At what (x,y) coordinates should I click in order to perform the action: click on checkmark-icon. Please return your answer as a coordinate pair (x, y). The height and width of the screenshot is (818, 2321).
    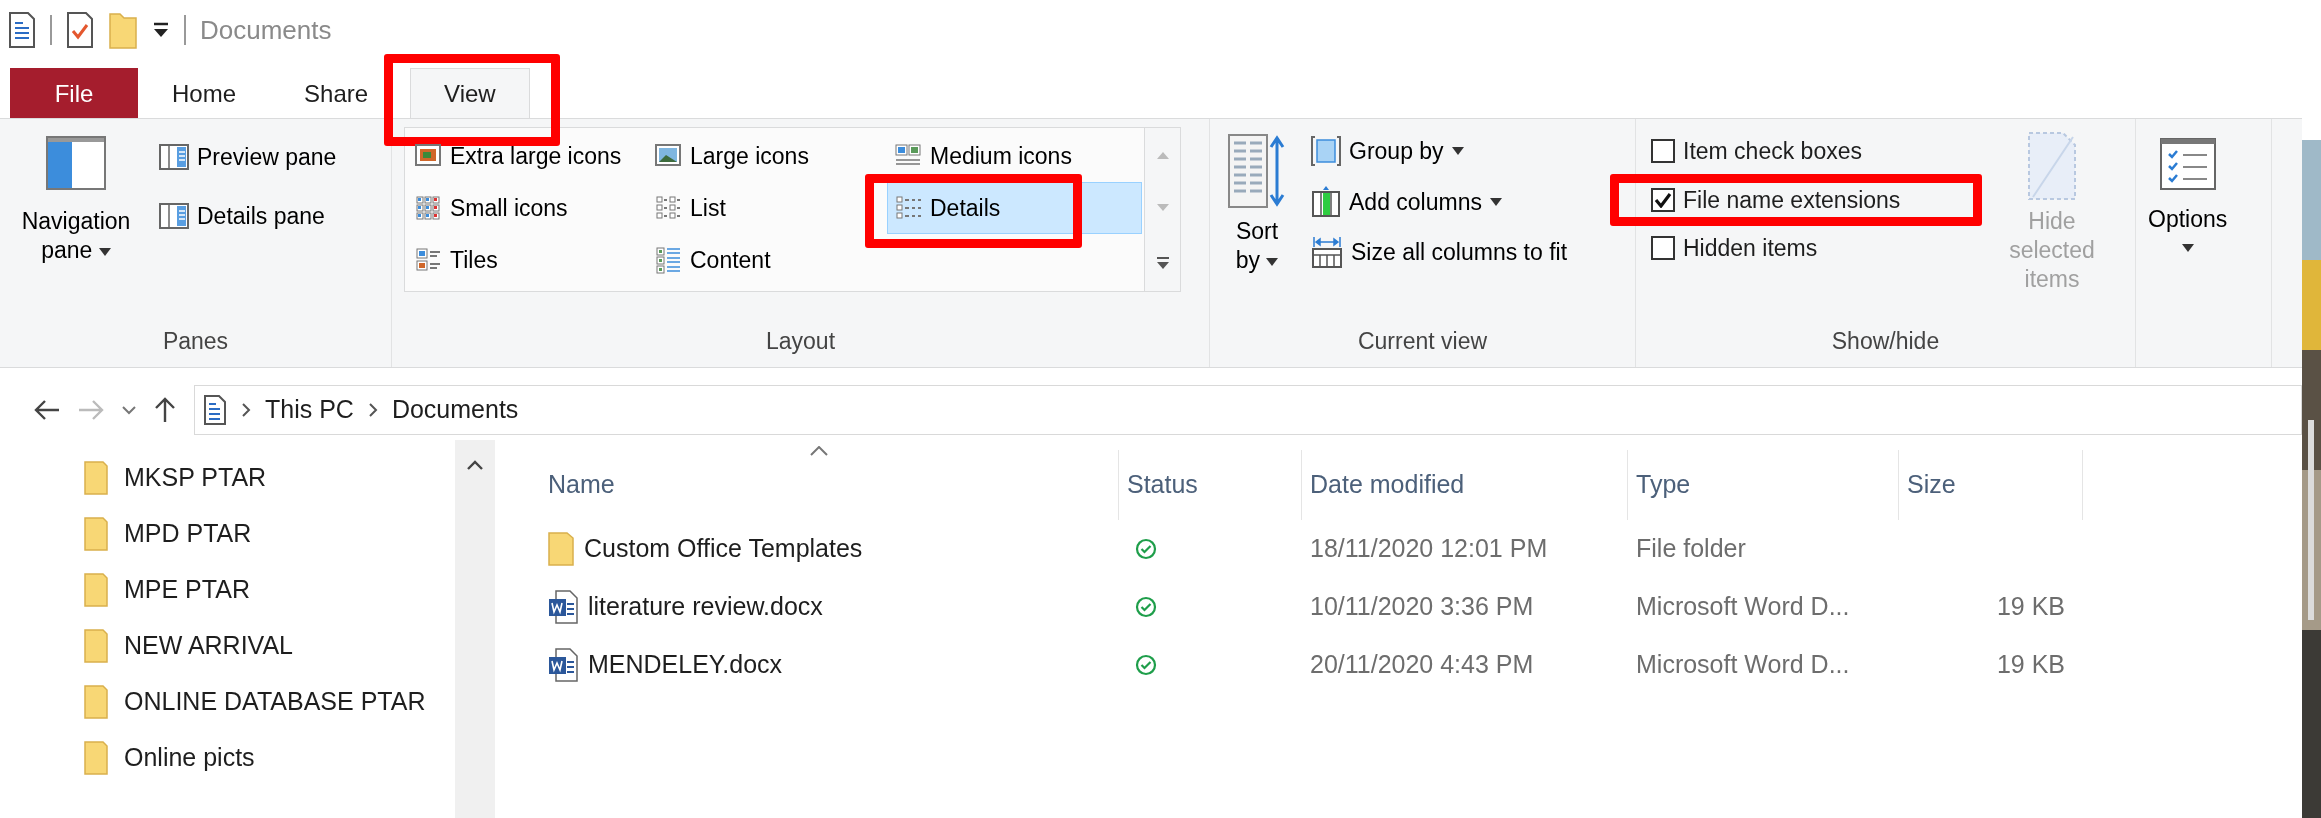
    Looking at the image, I should click on (1663, 199).